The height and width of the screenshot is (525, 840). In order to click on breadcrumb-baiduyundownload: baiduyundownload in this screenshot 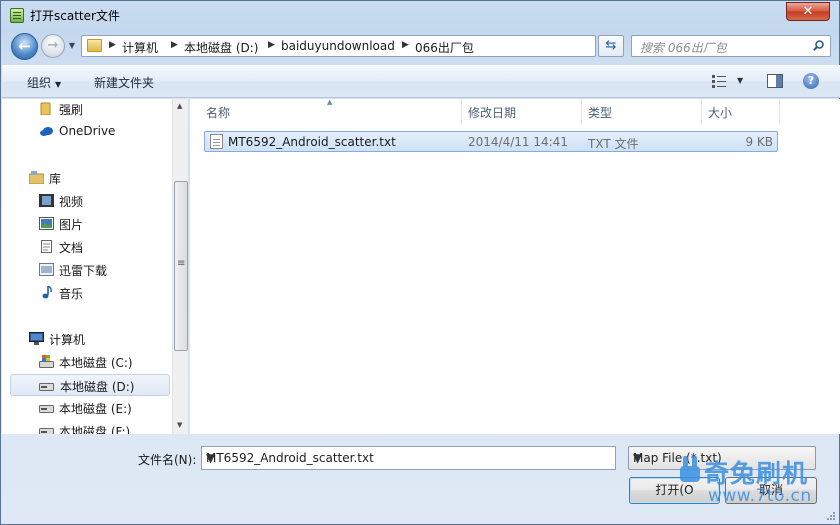, I will do `click(338, 46)`.